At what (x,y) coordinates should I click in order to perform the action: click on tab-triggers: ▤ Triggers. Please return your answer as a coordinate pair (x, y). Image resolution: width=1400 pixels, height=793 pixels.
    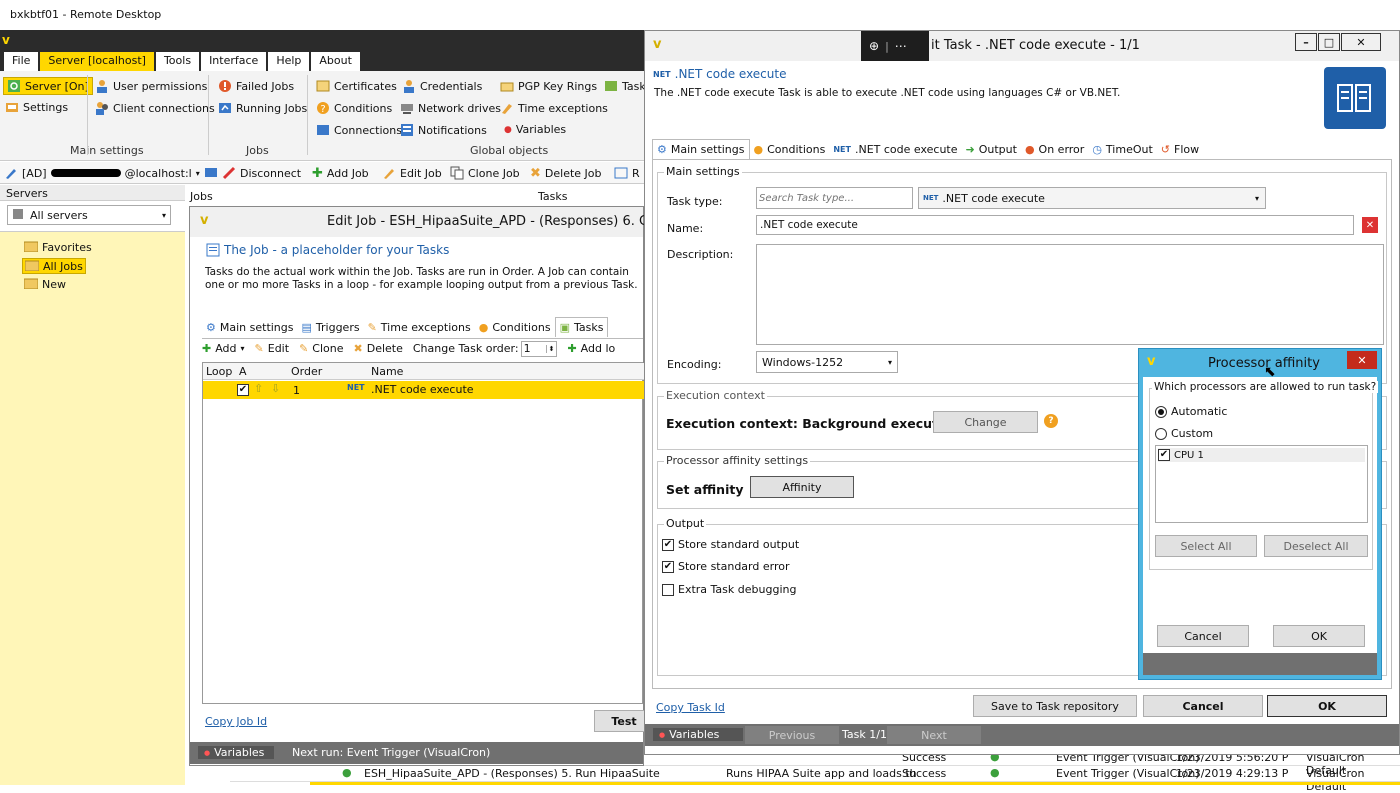
    Looking at the image, I should click on (331, 327).